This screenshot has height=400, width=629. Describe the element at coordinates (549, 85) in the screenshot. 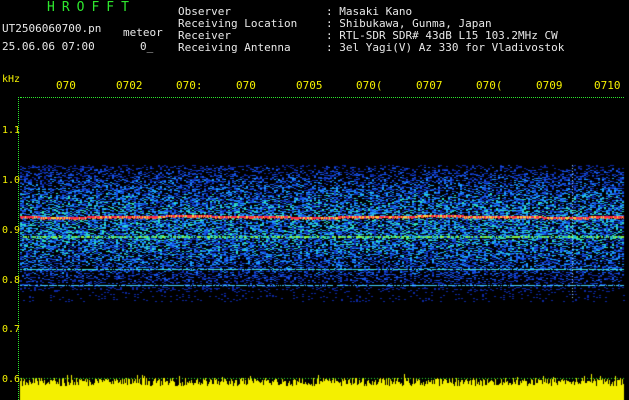

I see `x-tick-label: 0709` at that location.